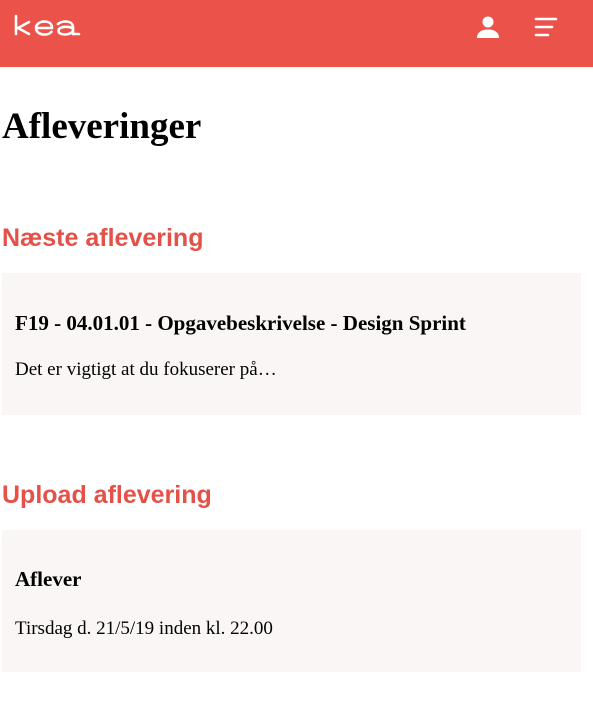 This screenshot has height=703, width=593. I want to click on deadline-text: Tirsdag d. 21/5/19 inden kl. 22.00, so click(144, 628).